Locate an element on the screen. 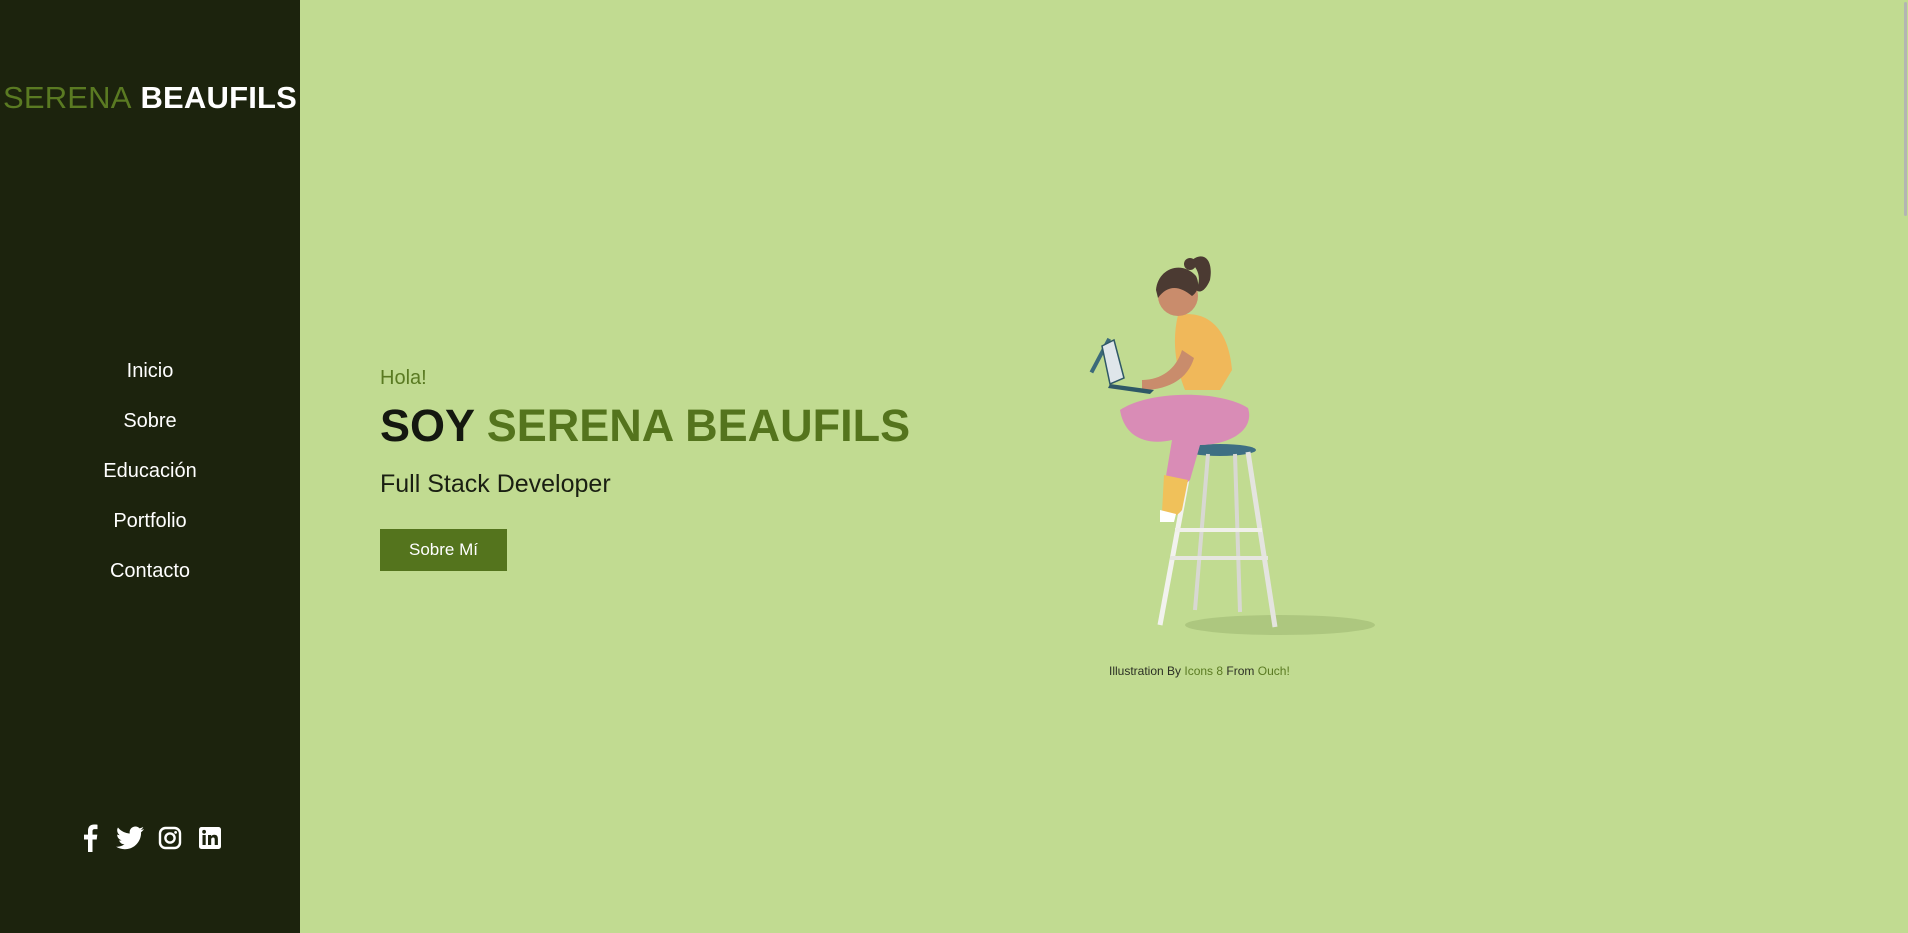  hero-greeting: Hola! is located at coordinates (403, 378).